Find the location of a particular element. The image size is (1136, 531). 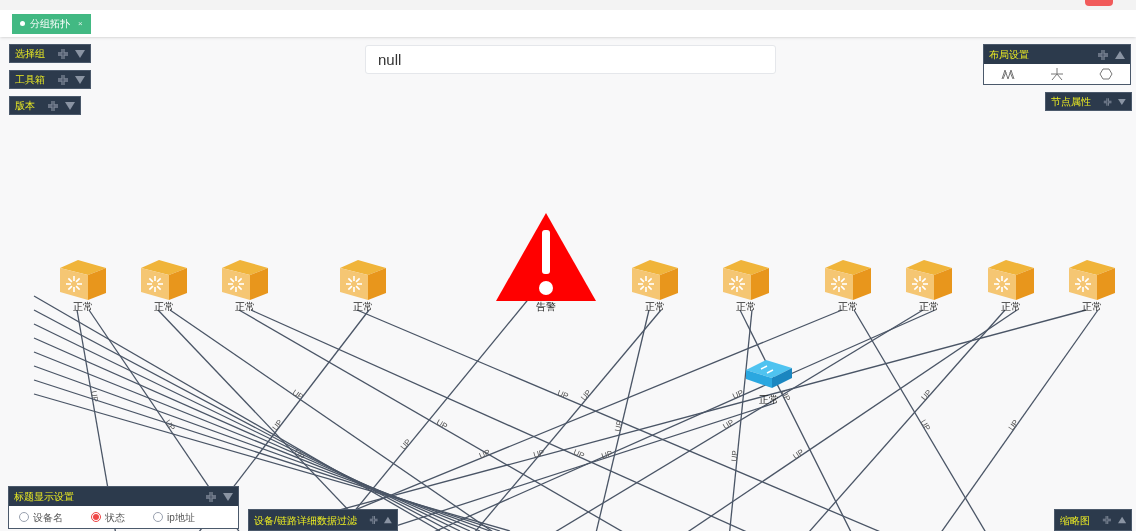

radio-option: 状态 is located at coordinates (108, 517).